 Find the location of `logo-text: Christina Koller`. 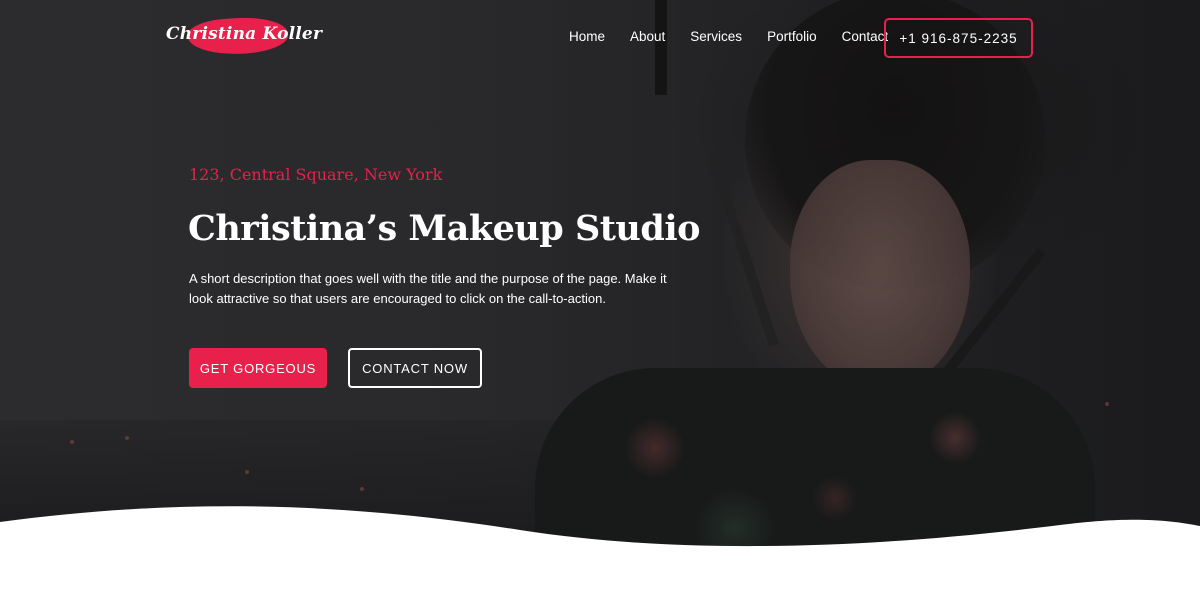

logo-text: Christina Koller is located at coordinates (244, 34).